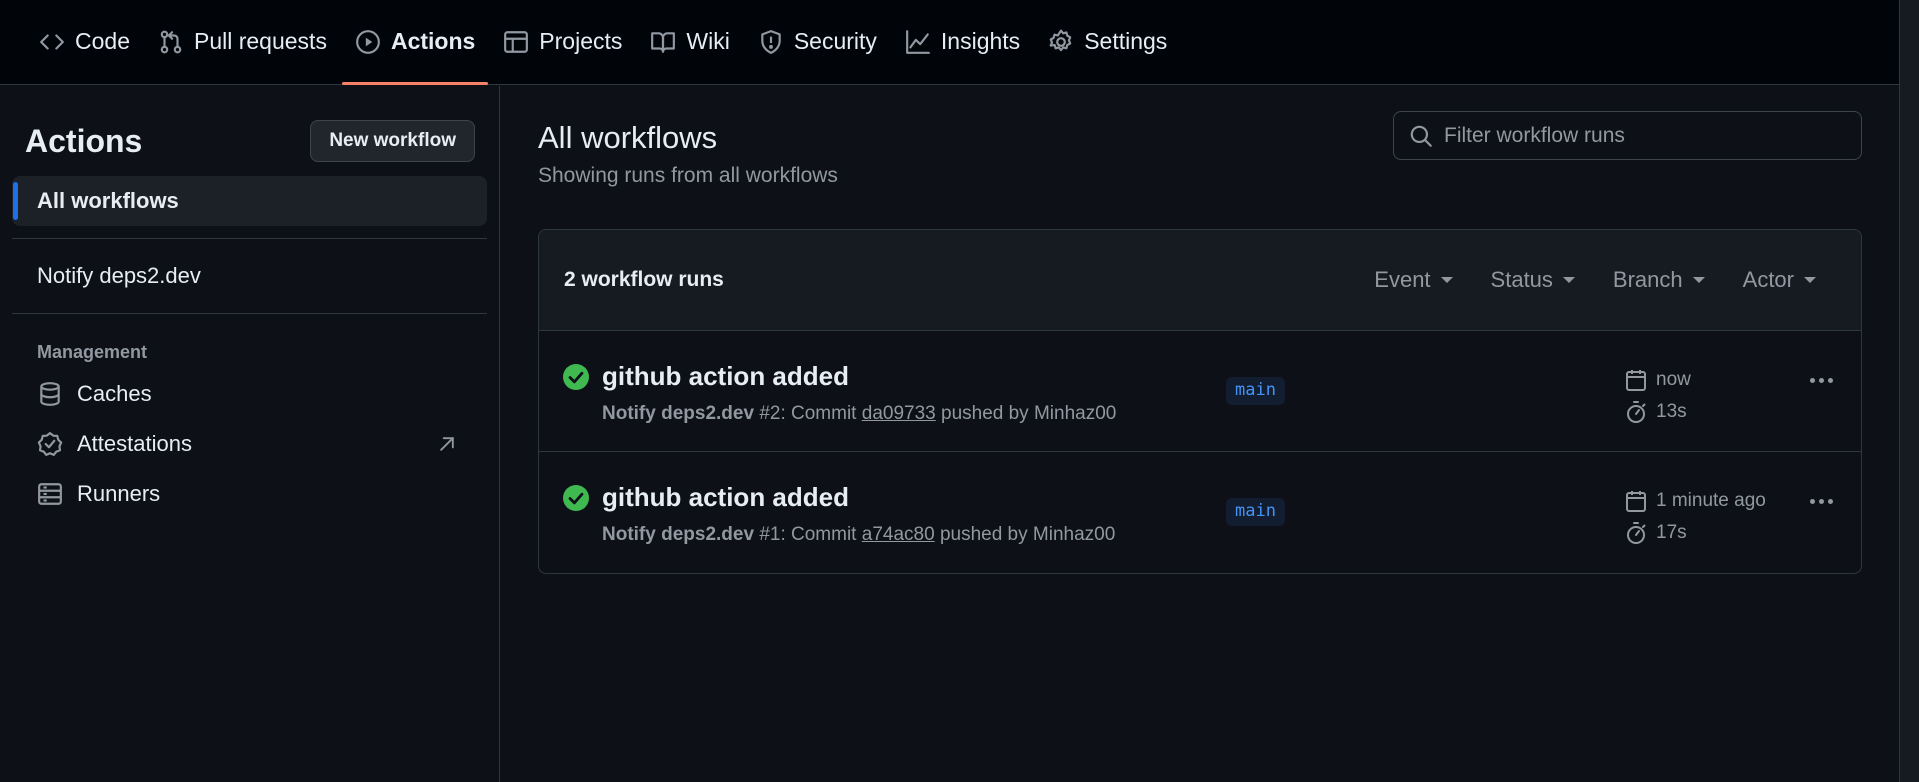 The height and width of the screenshot is (782, 1919). What do you see at coordinates (663, 42) in the screenshot?
I see `book-icon` at bounding box center [663, 42].